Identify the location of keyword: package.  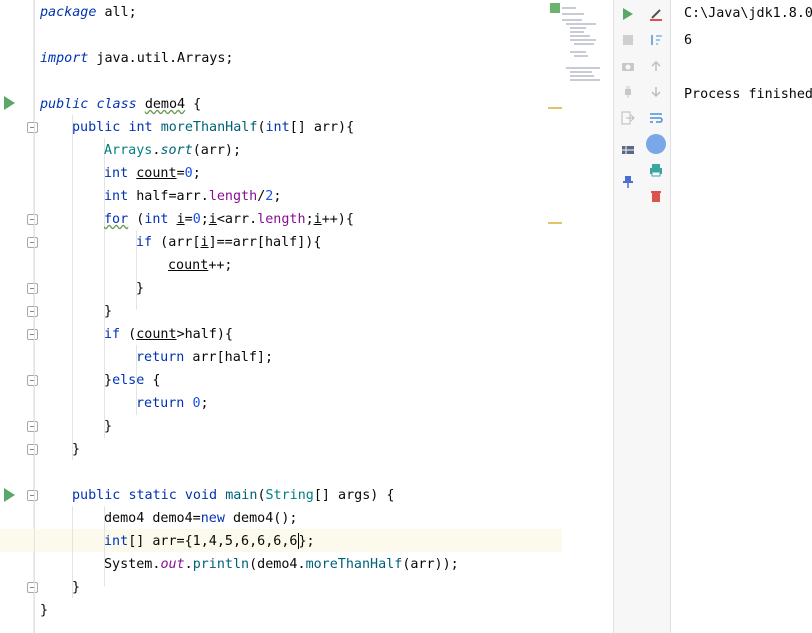
(68, 12).